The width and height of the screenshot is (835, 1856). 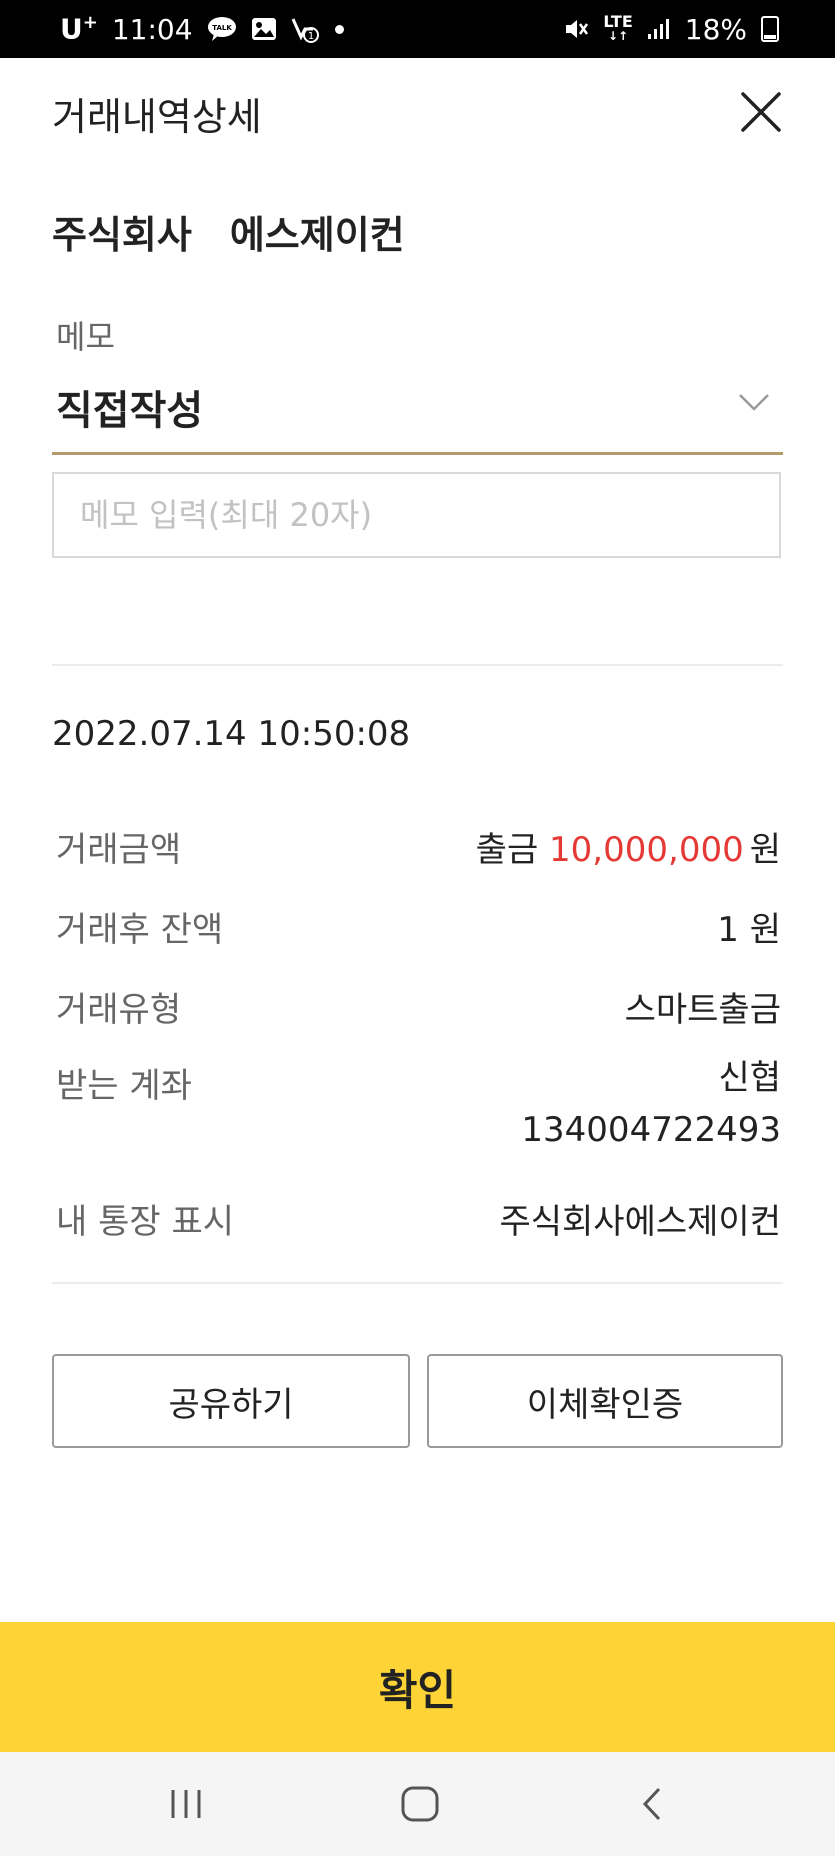 What do you see at coordinates (417, 29) in the screenshot?
I see `status-bar: U+ 11:04 TALK 1 LTE ↓↑ 18%` at bounding box center [417, 29].